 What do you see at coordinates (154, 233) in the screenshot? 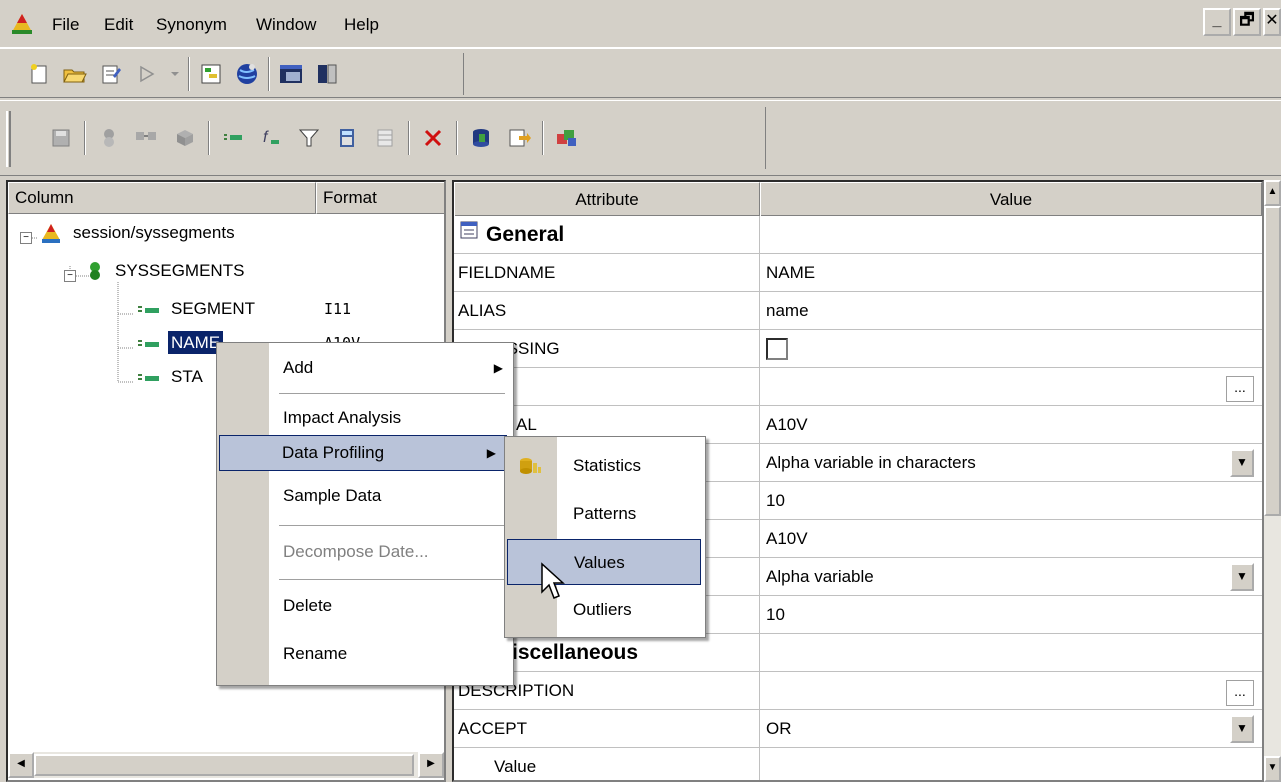
I see `tree-item-synonym: session/syssegments` at bounding box center [154, 233].